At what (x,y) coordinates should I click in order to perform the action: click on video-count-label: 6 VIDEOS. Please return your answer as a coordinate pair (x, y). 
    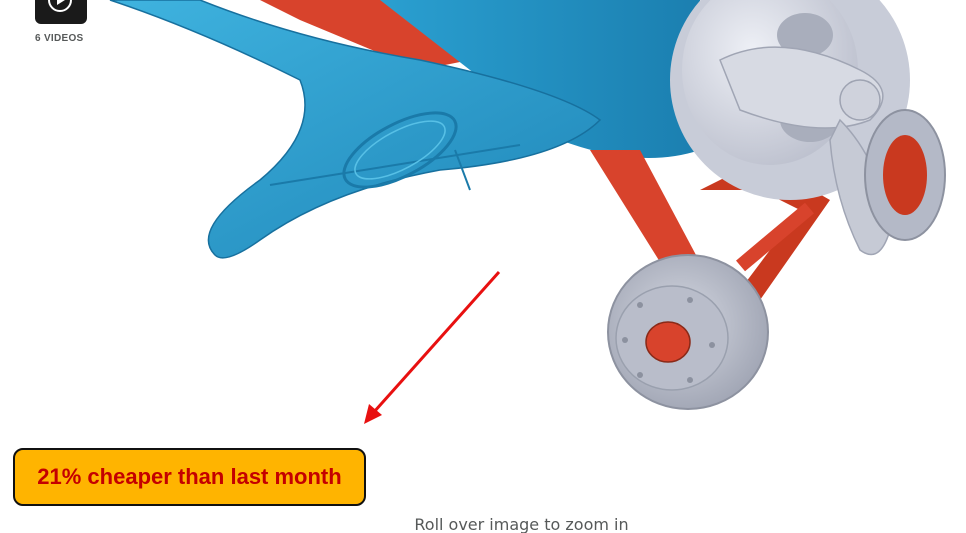
    Looking at the image, I should click on (59, 38).